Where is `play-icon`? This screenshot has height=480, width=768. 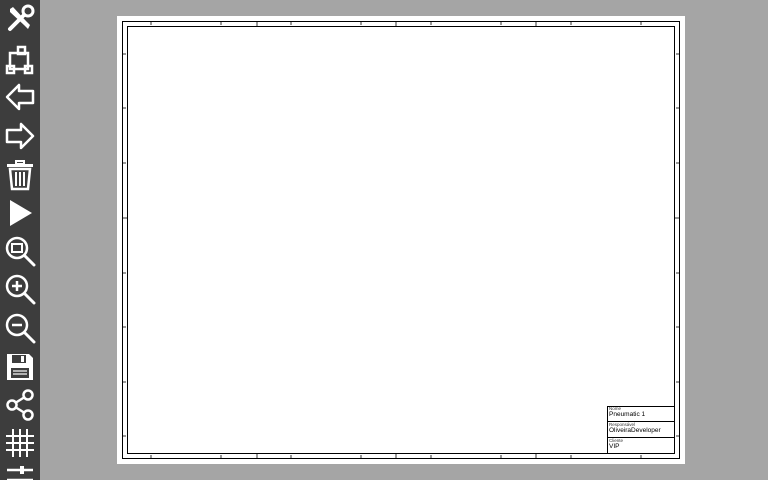 play-icon is located at coordinates (21, 213).